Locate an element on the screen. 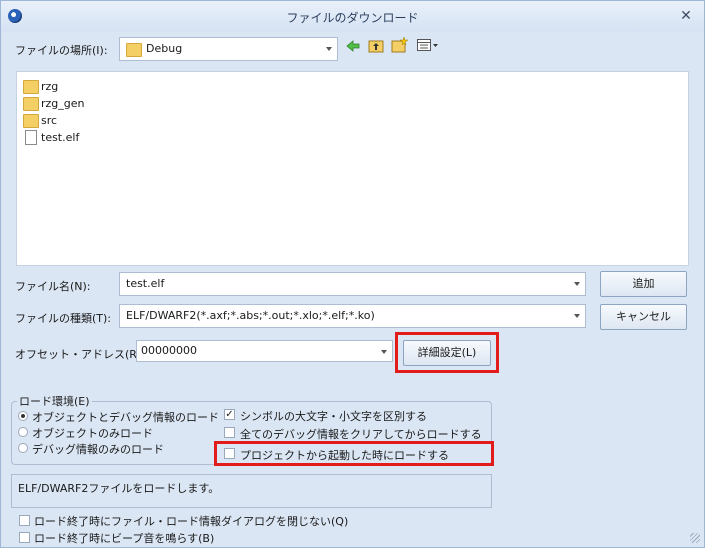 The width and height of the screenshot is (705, 548). close-button: ✕ is located at coordinates (686, 16).